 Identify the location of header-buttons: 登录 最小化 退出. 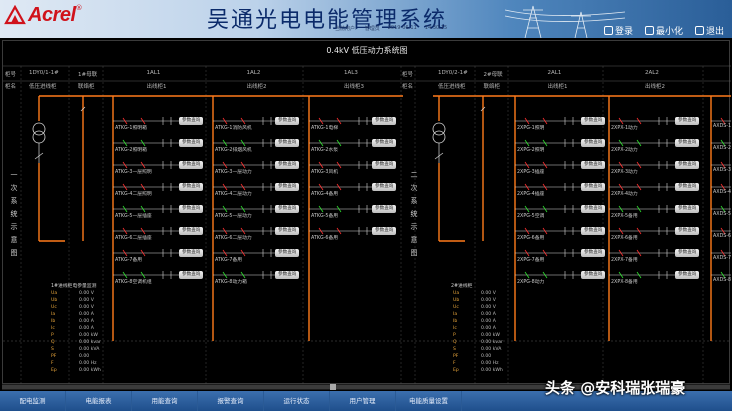
(663, 30).